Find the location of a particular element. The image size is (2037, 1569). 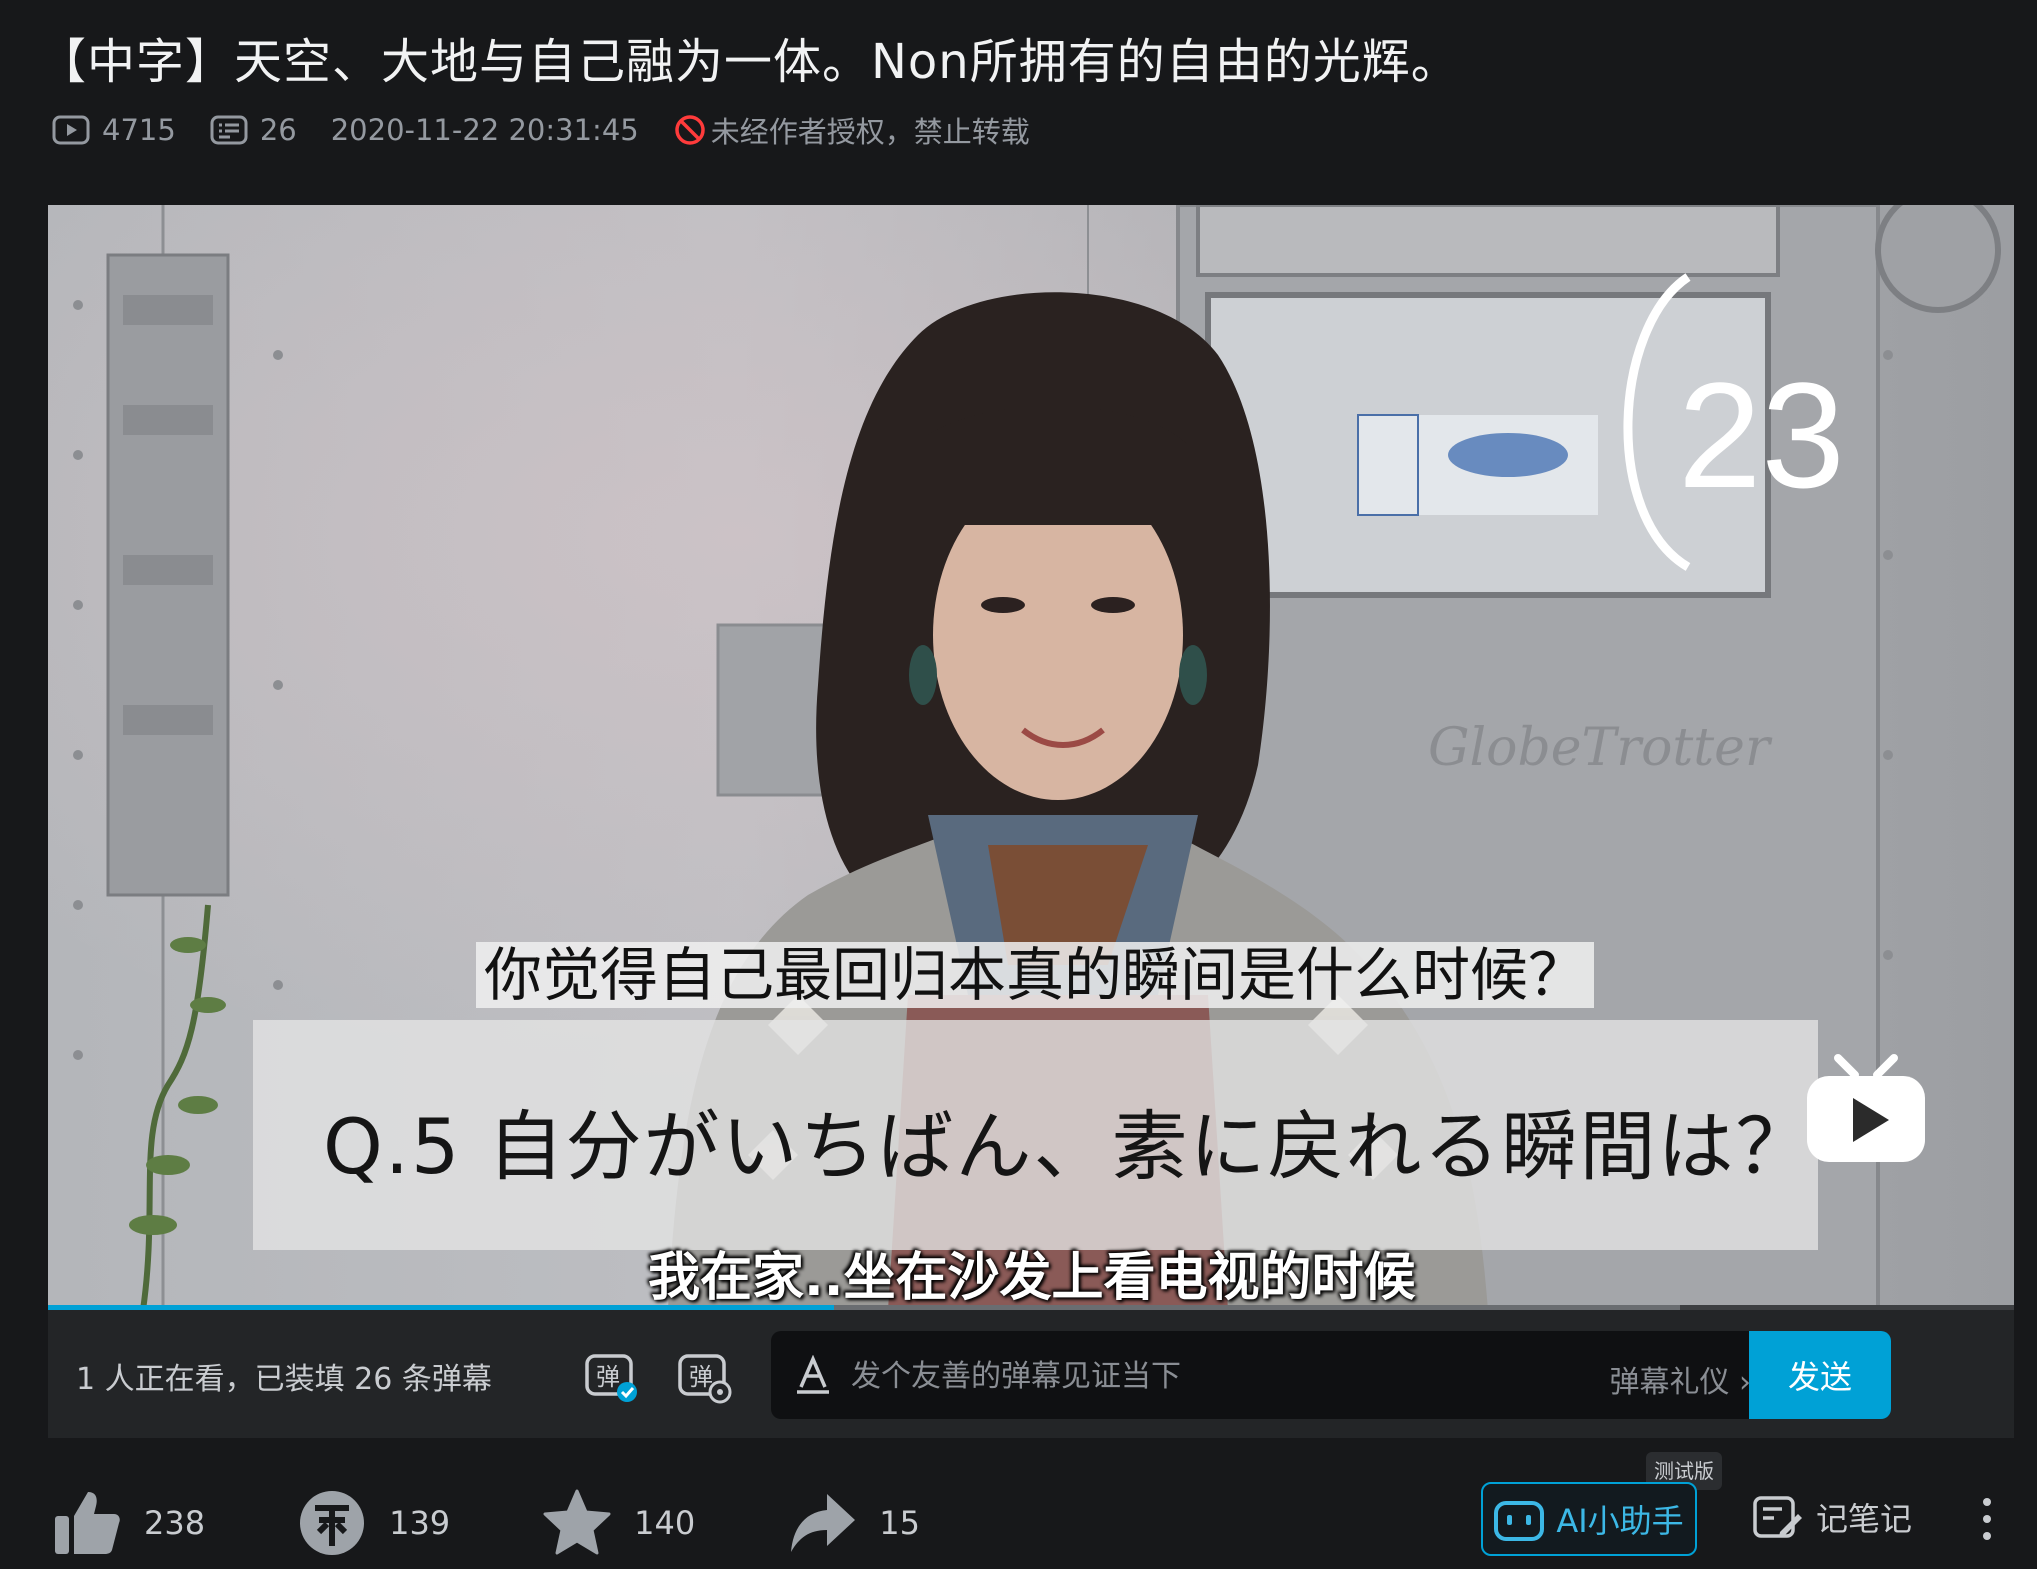

play-count-icon is located at coordinates (71, 130).